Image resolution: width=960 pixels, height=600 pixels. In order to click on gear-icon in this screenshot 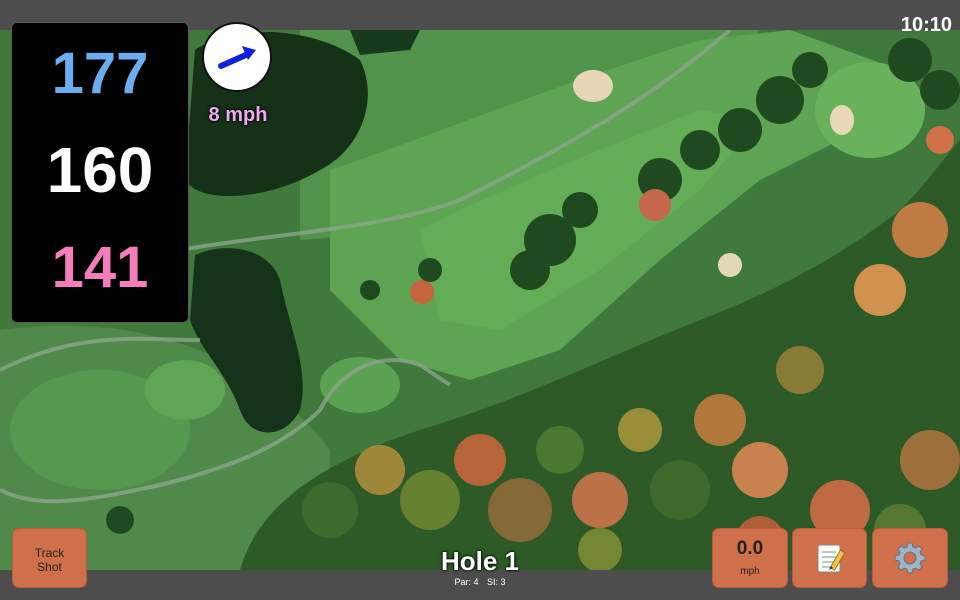, I will do `click(910, 558)`.